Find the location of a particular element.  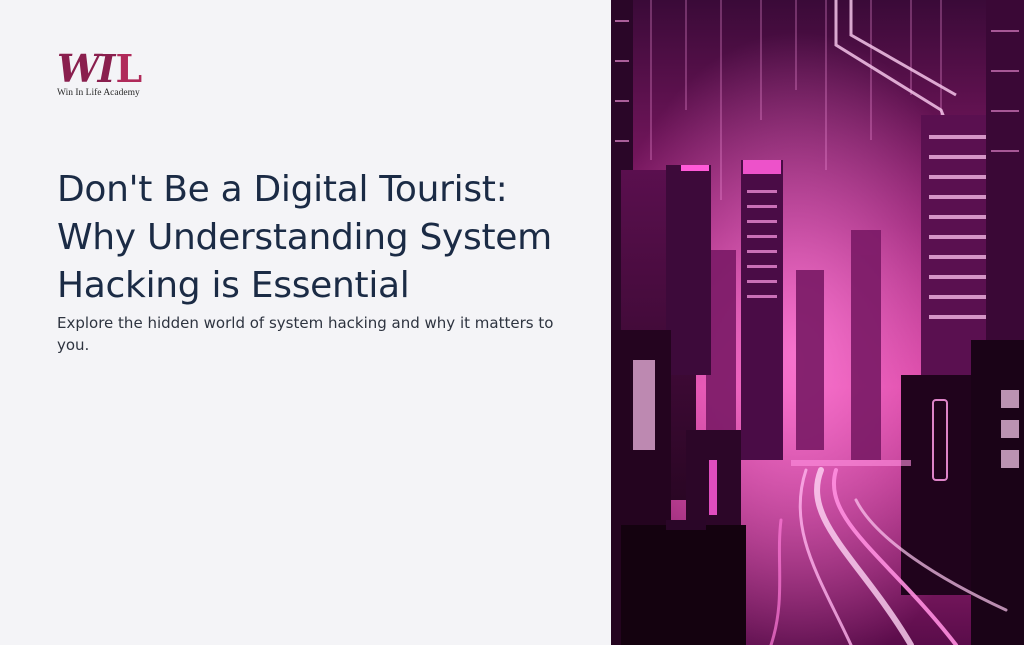

logo-mark: WI L is located at coordinates (112, 68).